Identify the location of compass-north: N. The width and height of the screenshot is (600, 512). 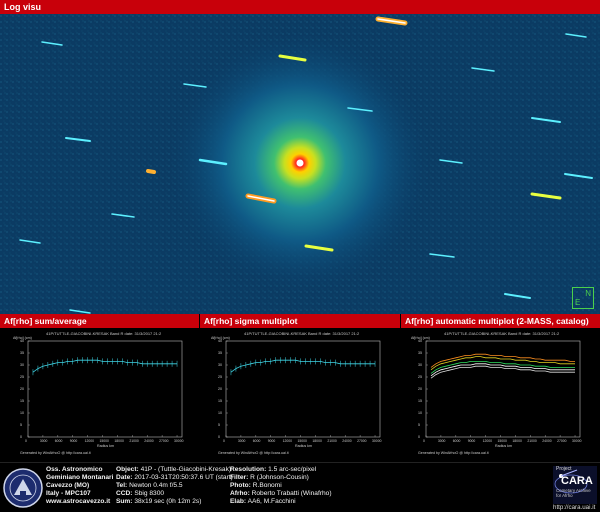
(588, 293).